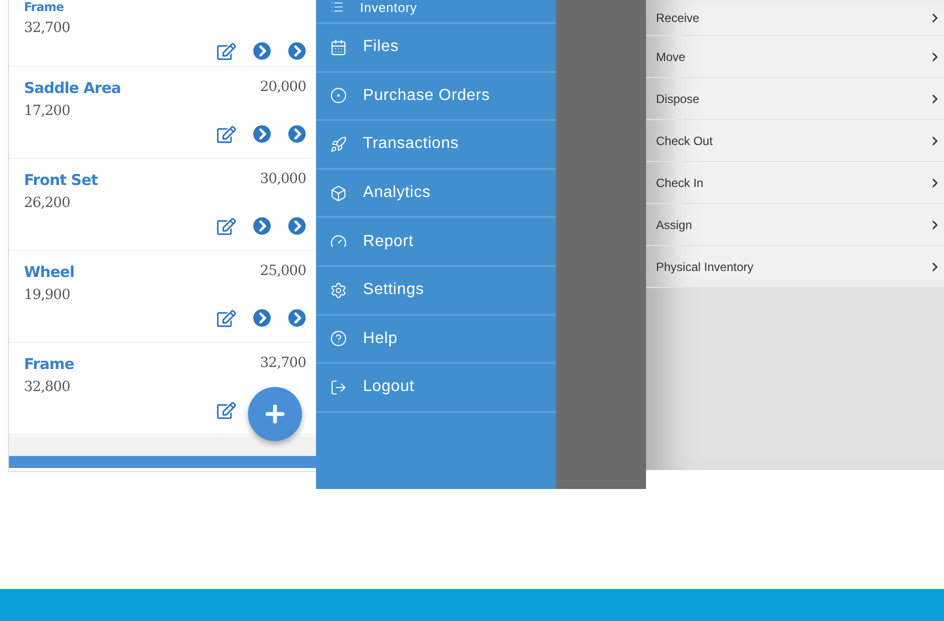 The height and width of the screenshot is (621, 944). What do you see at coordinates (283, 271) in the screenshot?
I see `target-quantity: 25,000` at bounding box center [283, 271].